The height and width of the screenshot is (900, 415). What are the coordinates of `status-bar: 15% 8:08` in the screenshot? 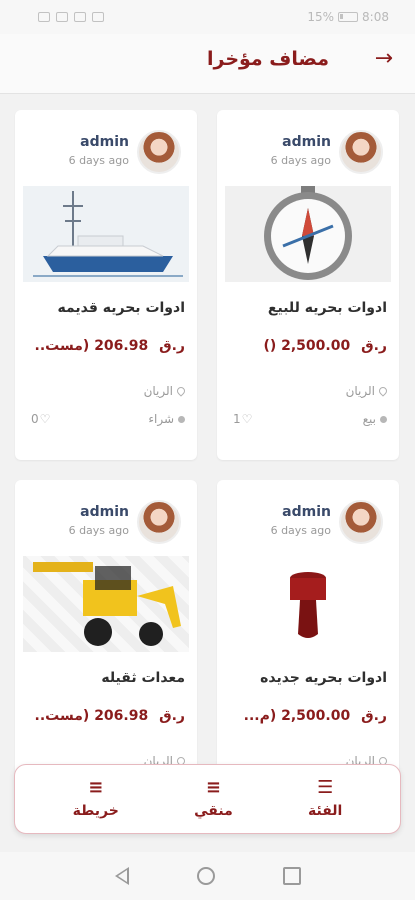 It's located at (207, 17).